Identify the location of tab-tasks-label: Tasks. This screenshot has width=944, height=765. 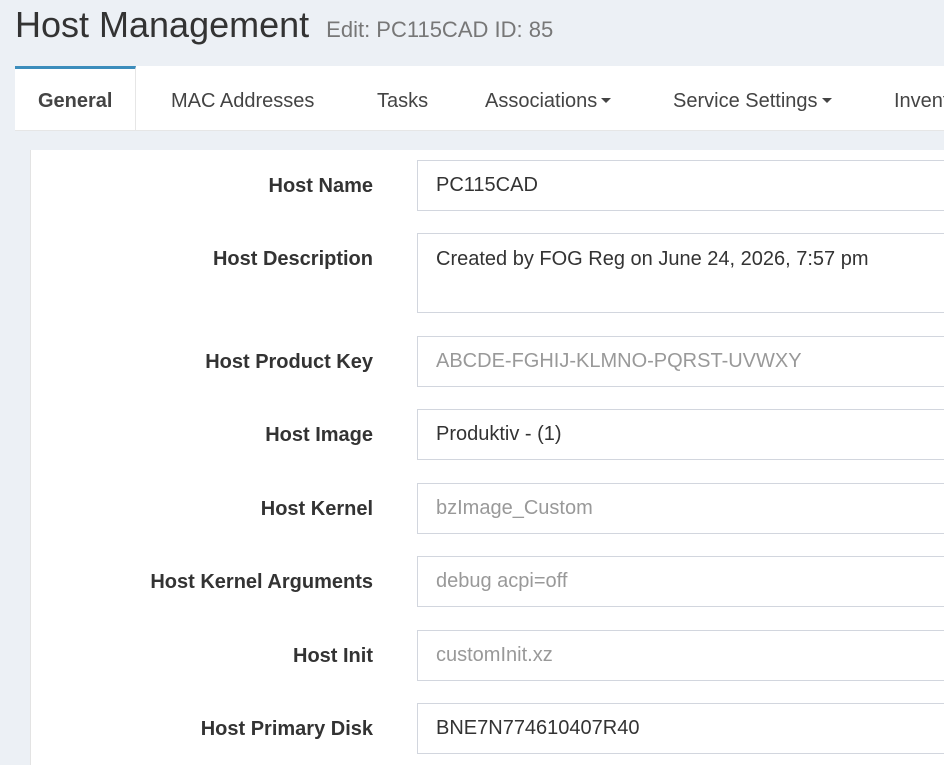
(403, 101).